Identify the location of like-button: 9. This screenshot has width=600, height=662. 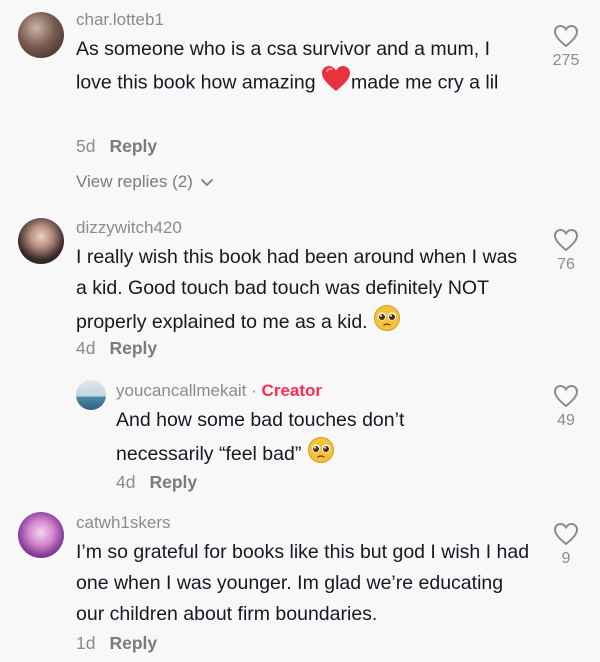
(566, 545).